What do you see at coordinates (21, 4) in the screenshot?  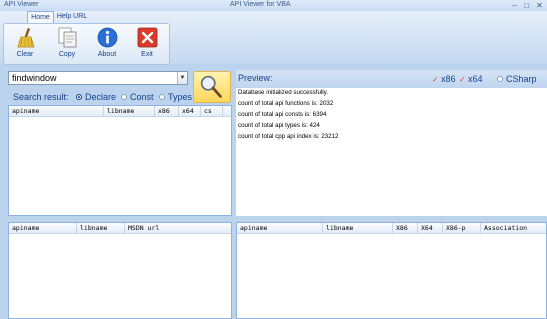 I see `app-title: API Viewer` at bounding box center [21, 4].